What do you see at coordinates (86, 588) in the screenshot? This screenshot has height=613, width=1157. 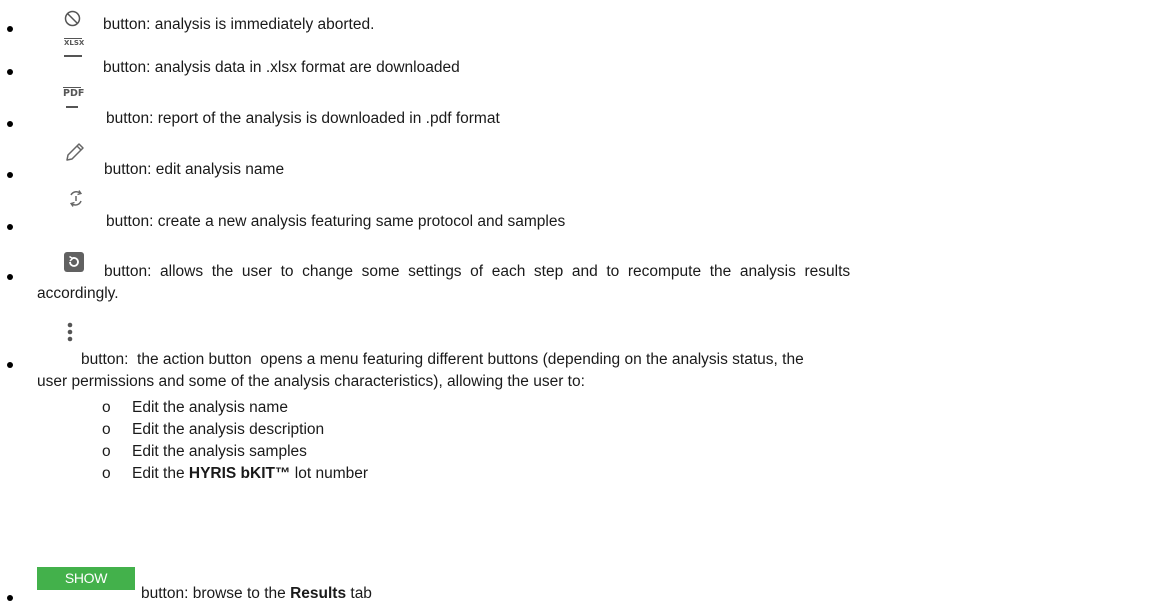 I see `show-results-button: SHOW RESULTS` at bounding box center [86, 588].